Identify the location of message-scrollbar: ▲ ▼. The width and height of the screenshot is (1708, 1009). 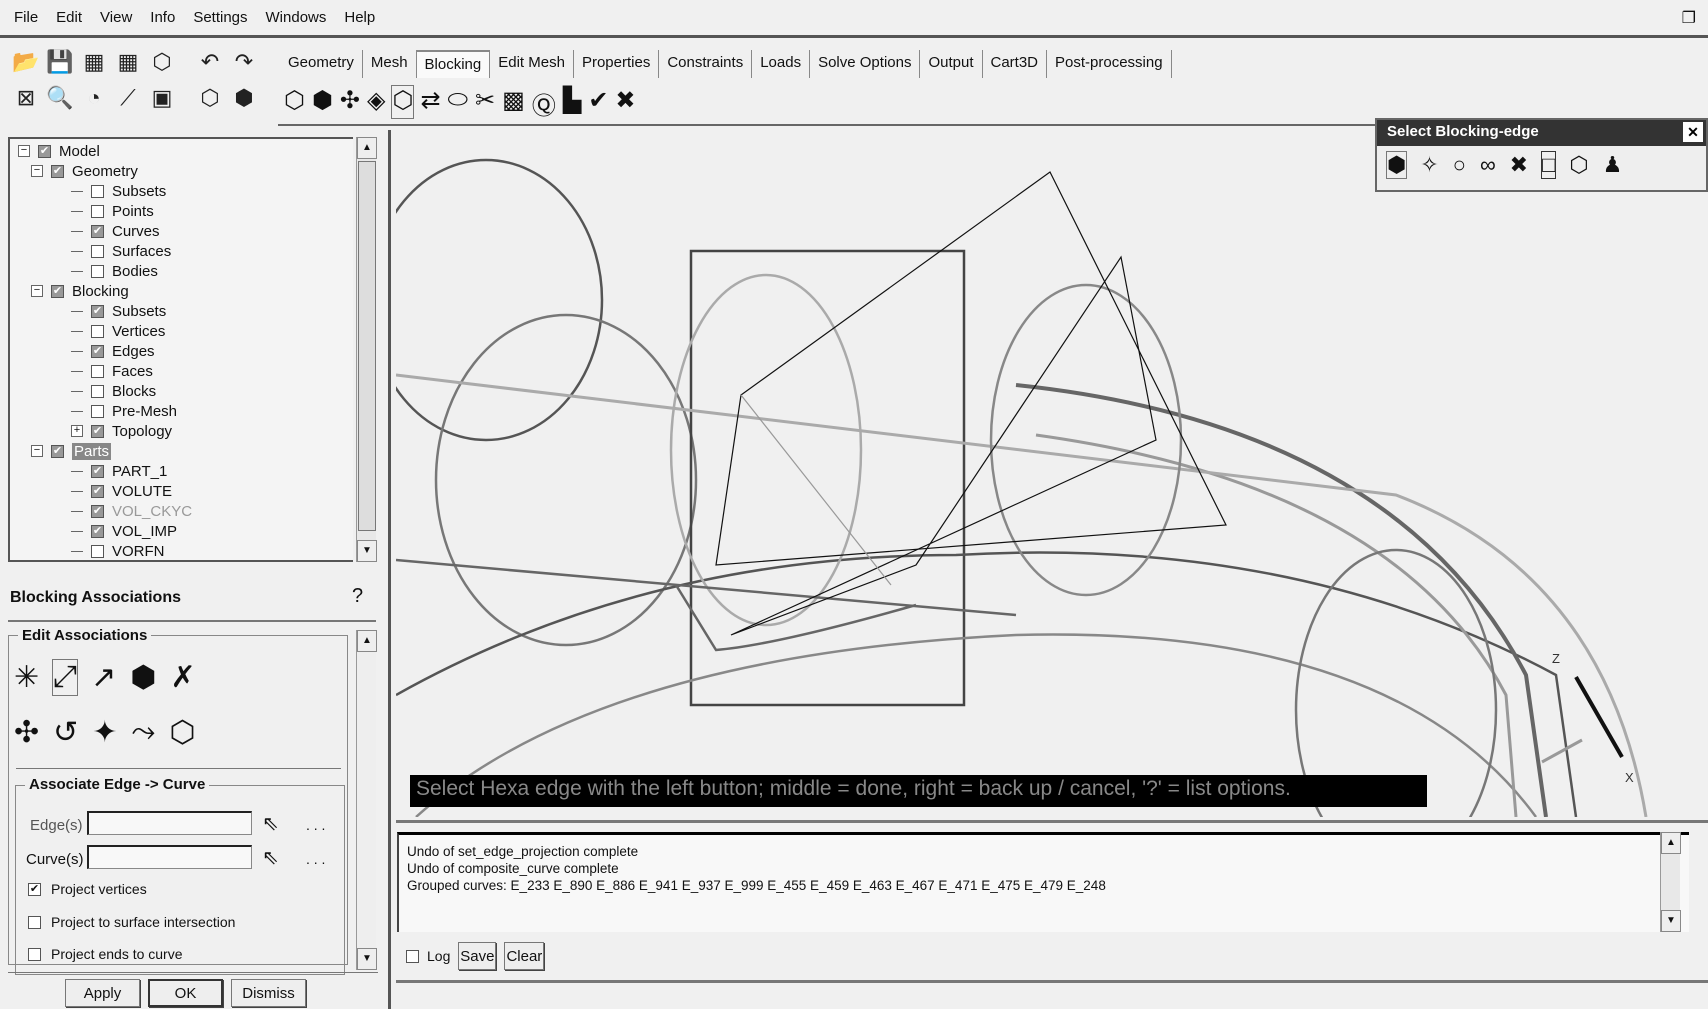
(1670, 882).